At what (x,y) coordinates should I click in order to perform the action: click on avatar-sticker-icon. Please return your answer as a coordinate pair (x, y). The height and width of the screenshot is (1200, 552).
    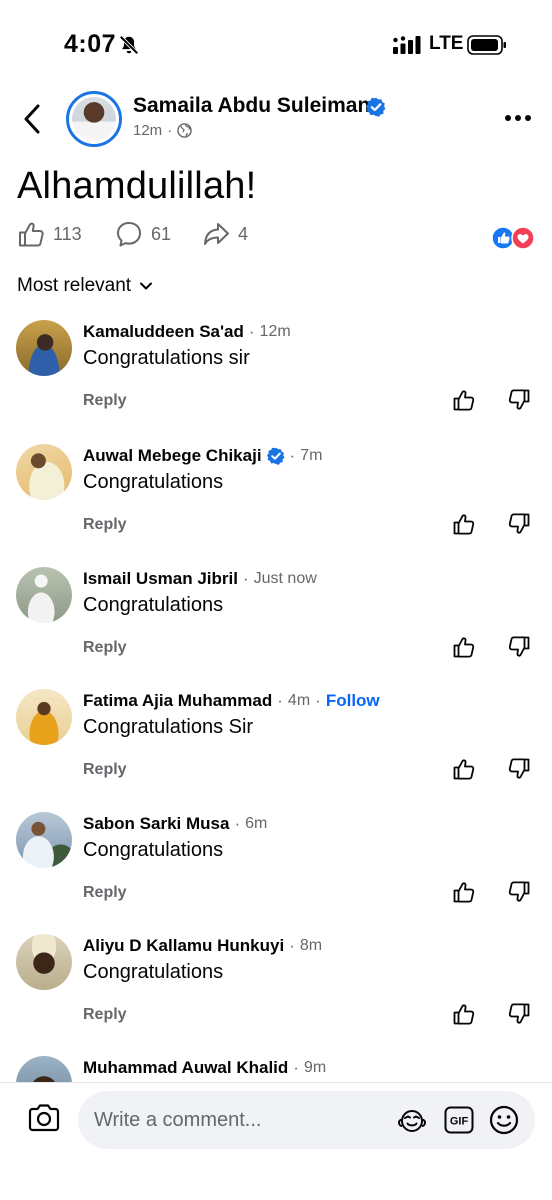
    Looking at the image, I should click on (412, 1120).